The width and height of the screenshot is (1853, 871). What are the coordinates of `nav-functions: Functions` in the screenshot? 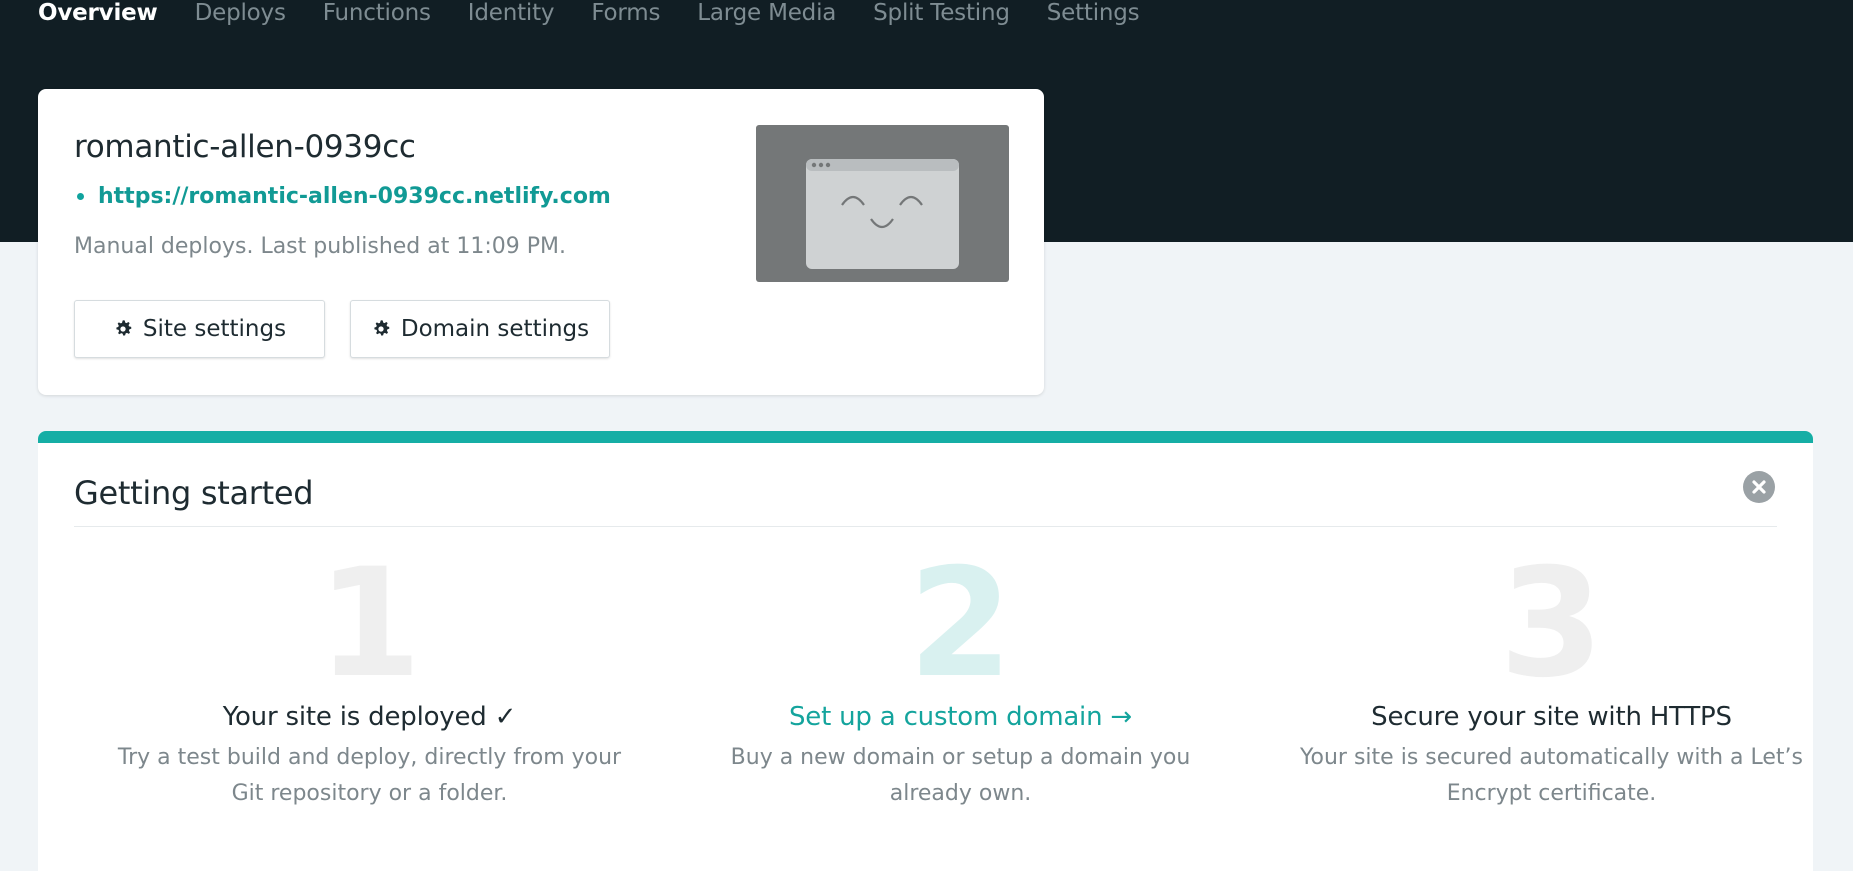 It's located at (377, 13).